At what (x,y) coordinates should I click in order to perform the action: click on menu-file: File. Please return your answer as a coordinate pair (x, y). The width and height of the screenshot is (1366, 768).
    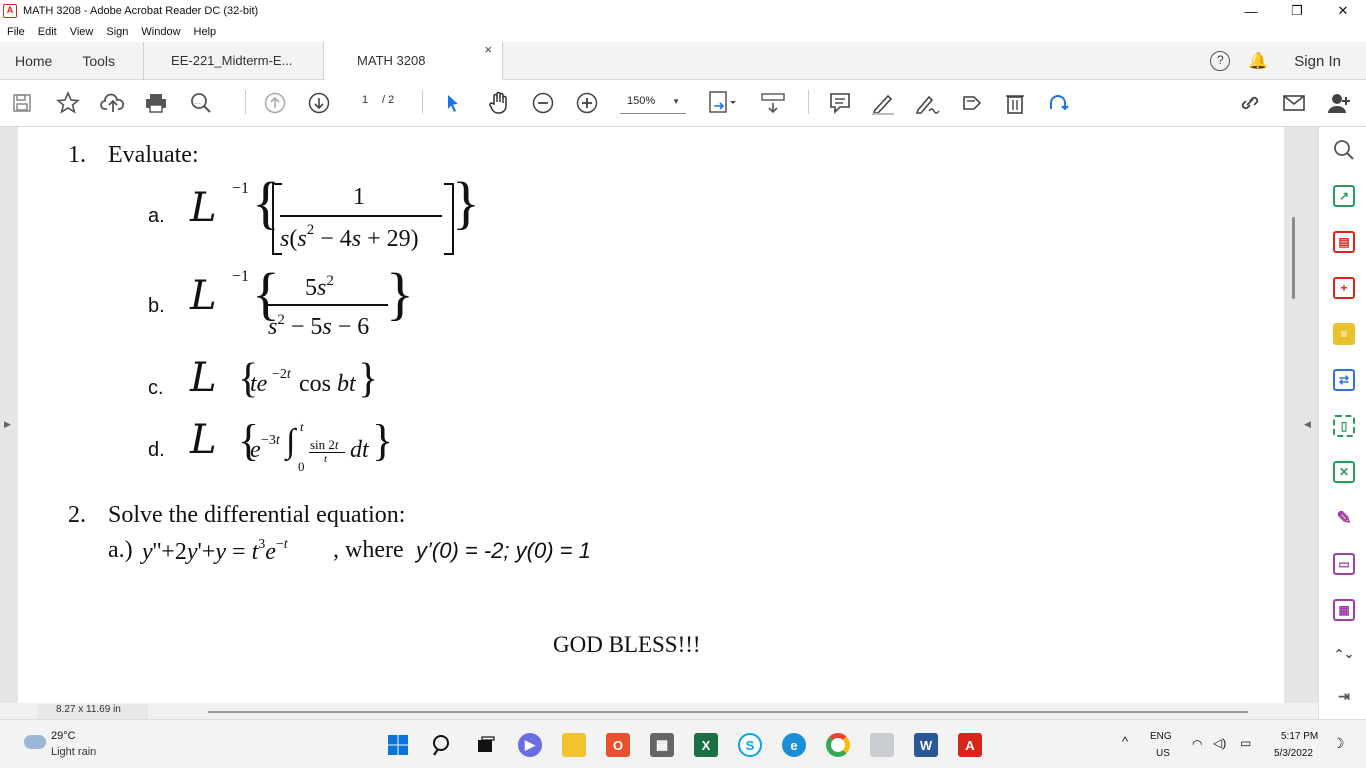
    Looking at the image, I should click on (16, 32).